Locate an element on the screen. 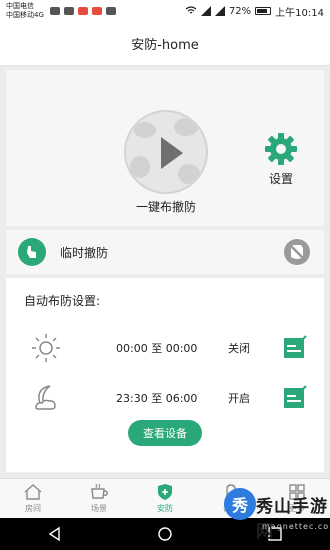 The height and width of the screenshot is (550, 330). watermark-logo: 秀 is located at coordinates (240, 504).